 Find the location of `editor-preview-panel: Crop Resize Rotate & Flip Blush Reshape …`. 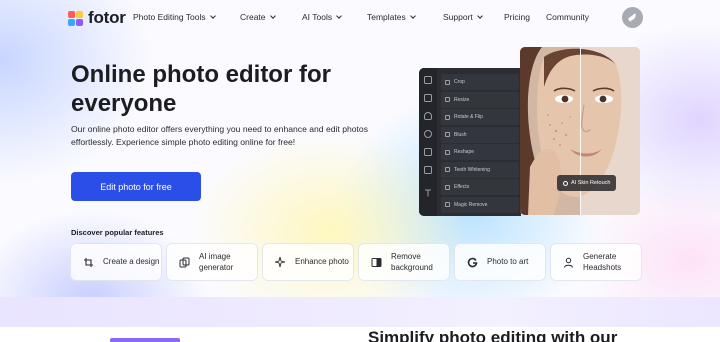

editor-preview-panel: Crop Resize Rotate & Flip Blush Reshape … is located at coordinates (470, 142).